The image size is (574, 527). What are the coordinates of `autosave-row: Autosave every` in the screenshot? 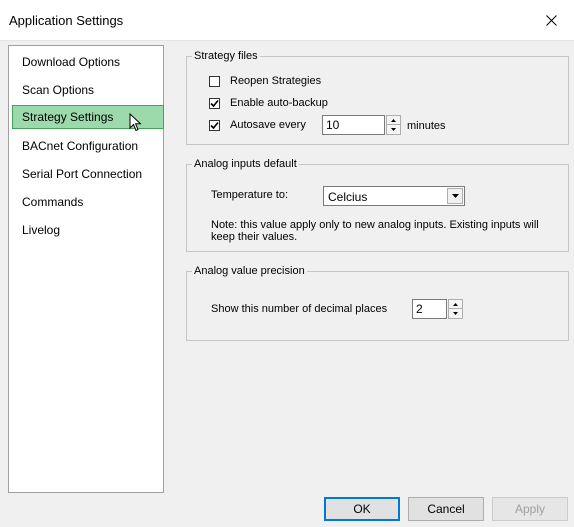 It's located at (257, 125).